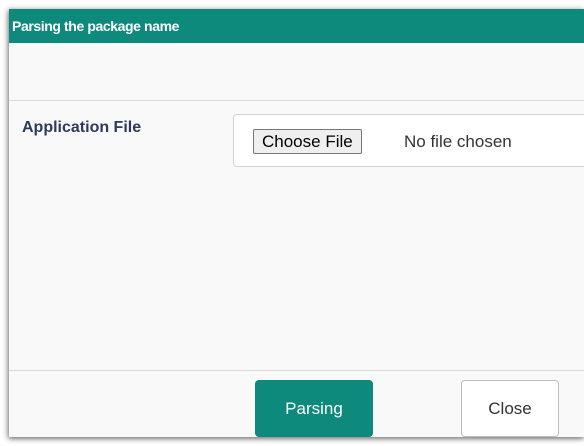  I want to click on application-file-input: Choose File No file chosen, so click(408, 140).